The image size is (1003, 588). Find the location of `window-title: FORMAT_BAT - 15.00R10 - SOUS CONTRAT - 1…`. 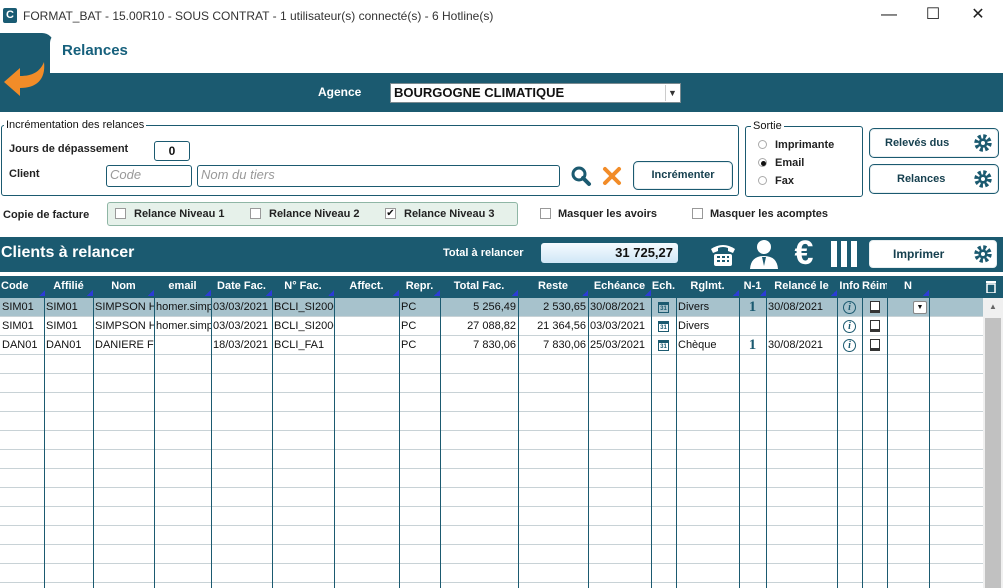

window-title: FORMAT_BAT - 15.00R10 - SOUS CONTRAT - 1… is located at coordinates (258, 16).